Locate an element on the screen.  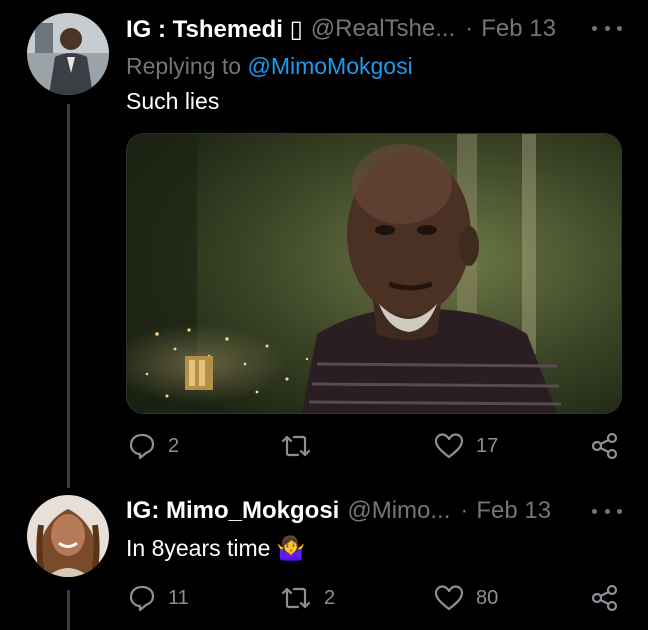
tweet-header: IG: Mimo_Mokgosi @Mimo... · Feb 13 is located at coordinates (338, 511).